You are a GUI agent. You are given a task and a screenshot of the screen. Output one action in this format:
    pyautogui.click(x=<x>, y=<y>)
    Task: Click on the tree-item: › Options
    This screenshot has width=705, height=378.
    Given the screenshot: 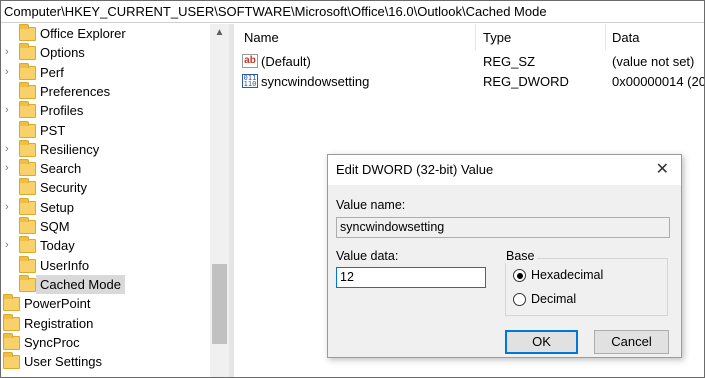 What is the action you would take?
    pyautogui.click(x=105, y=52)
    